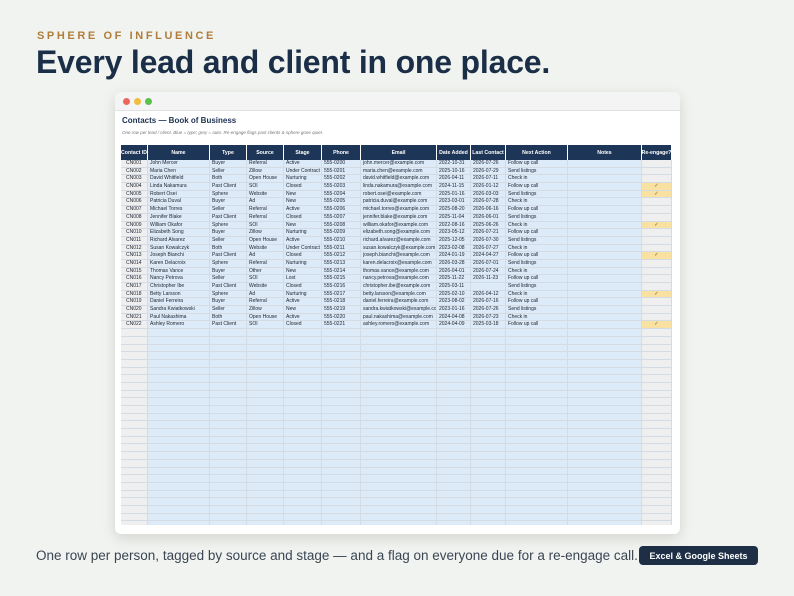 Image resolution: width=794 pixels, height=596 pixels. What do you see at coordinates (341, 194) in the screenshot?
I see `table-cell: 555-0204` at bounding box center [341, 194].